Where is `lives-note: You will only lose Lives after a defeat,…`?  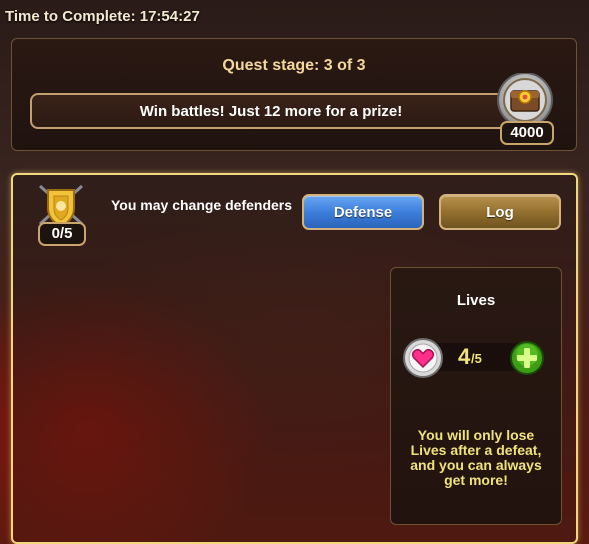 lives-note: You will only lose Lives after a defeat,… is located at coordinates (476, 457).